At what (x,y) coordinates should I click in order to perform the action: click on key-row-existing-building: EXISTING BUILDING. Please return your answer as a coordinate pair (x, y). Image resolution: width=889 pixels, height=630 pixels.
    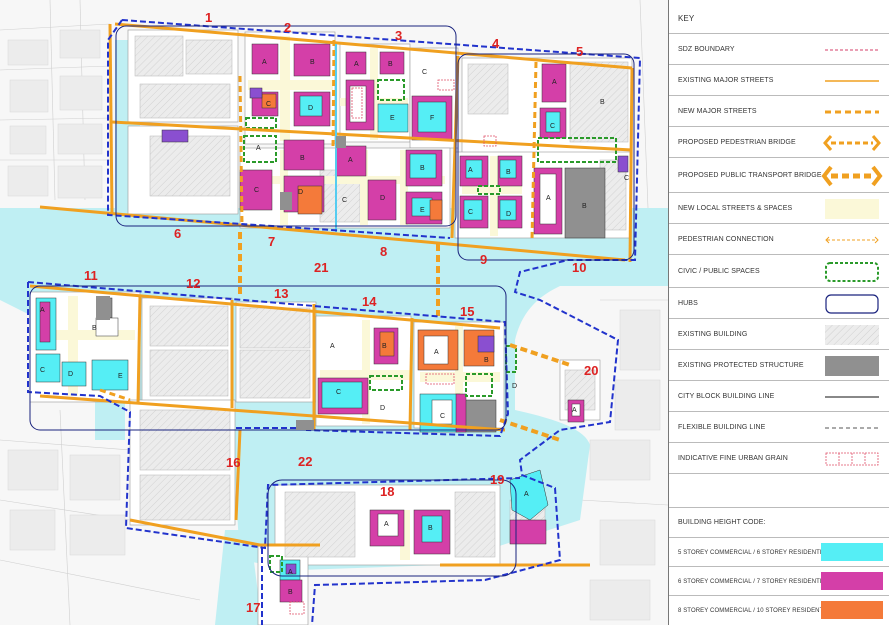
    Looking at the image, I should click on (779, 334).